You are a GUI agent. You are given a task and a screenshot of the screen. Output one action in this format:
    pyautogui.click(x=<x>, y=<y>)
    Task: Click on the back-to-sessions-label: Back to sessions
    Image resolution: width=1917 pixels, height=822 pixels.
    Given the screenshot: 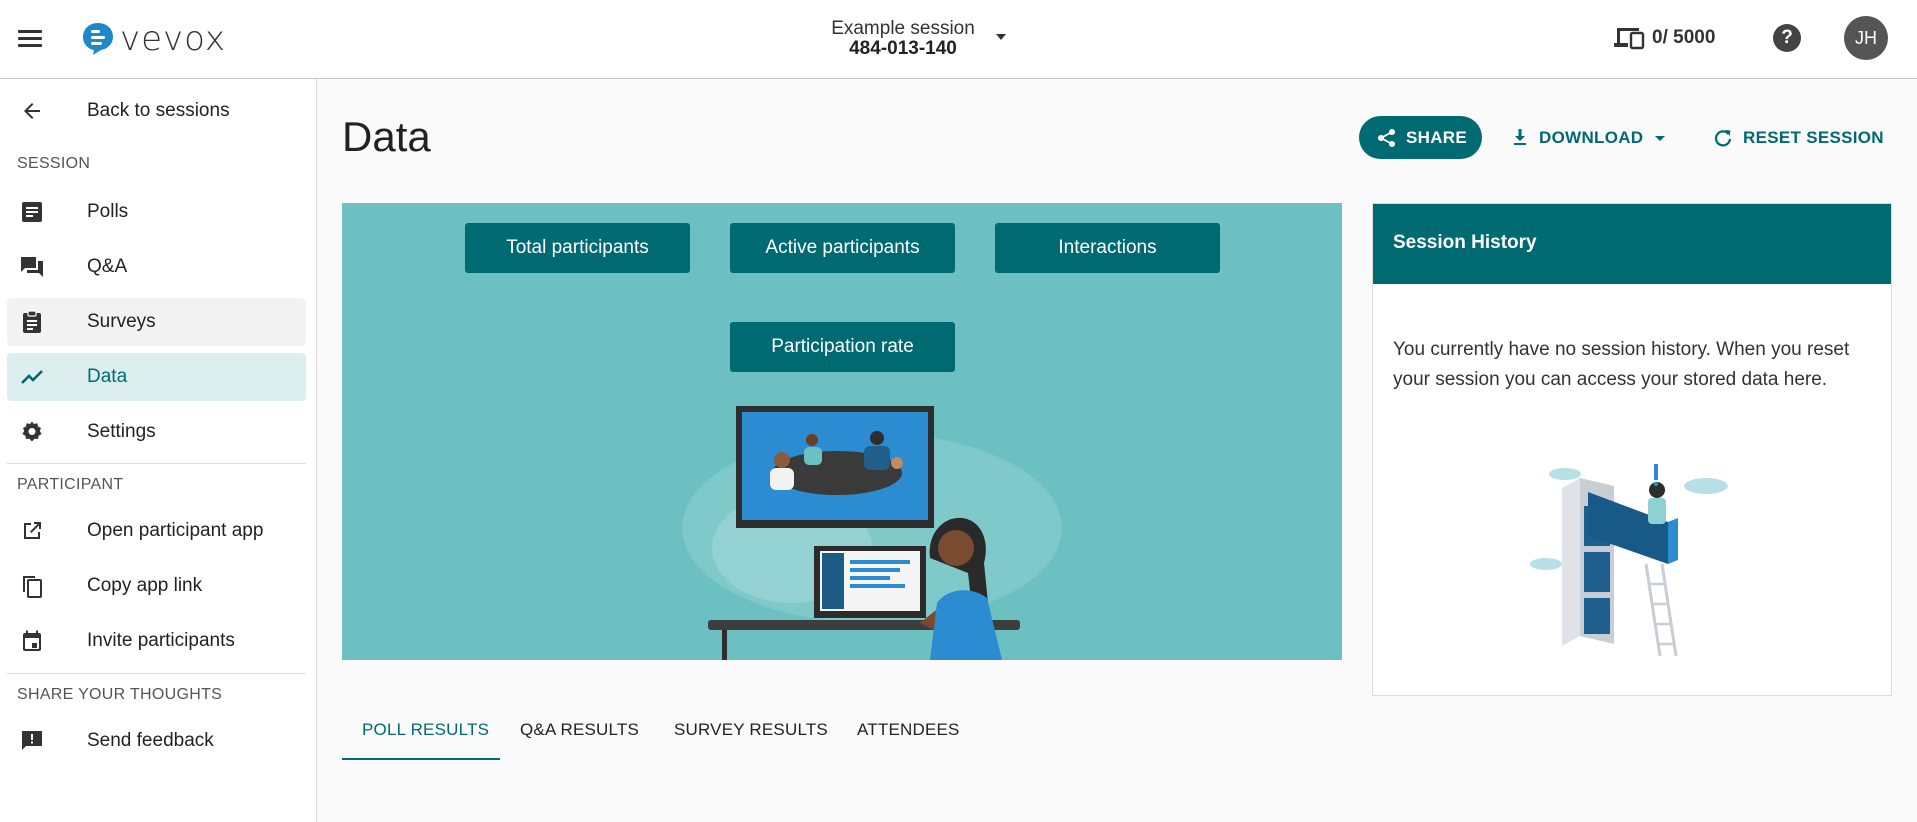 What is the action you would take?
    pyautogui.click(x=158, y=110)
    